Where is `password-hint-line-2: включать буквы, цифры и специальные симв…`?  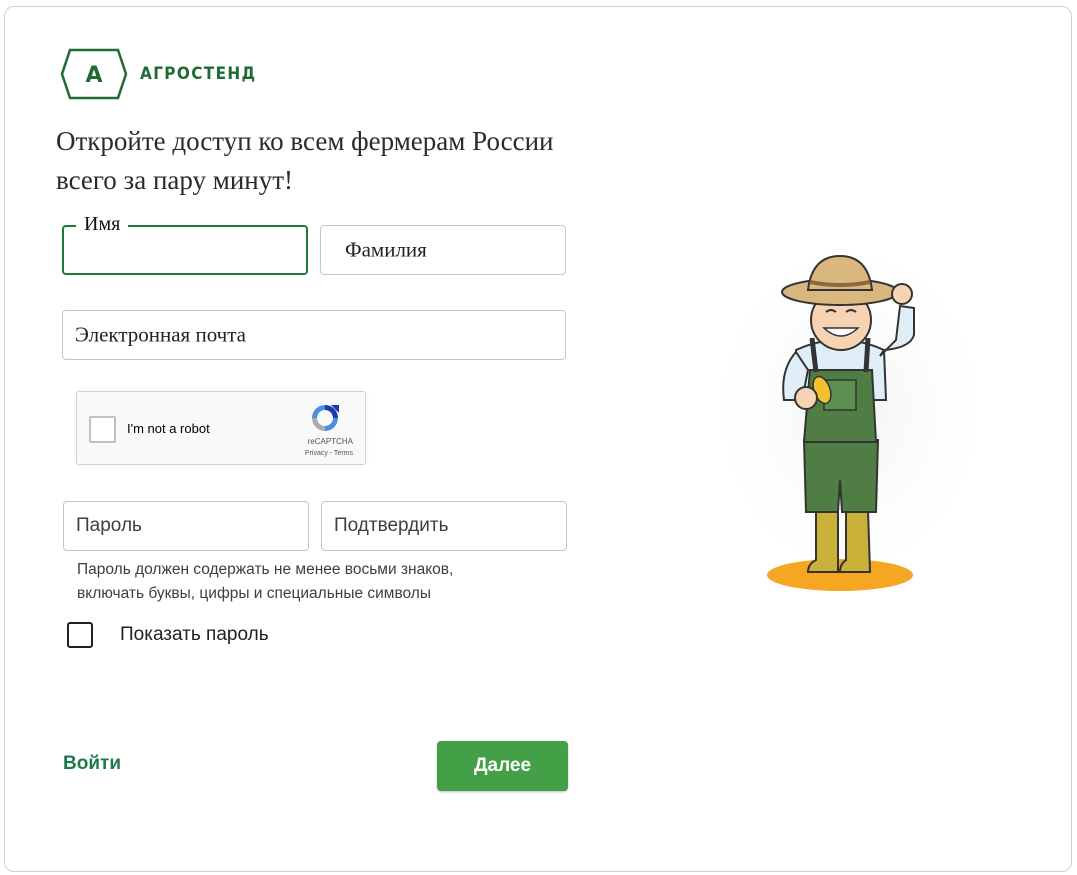 password-hint-line-2: включать буквы, цифры и специальные симв… is located at coordinates (254, 593).